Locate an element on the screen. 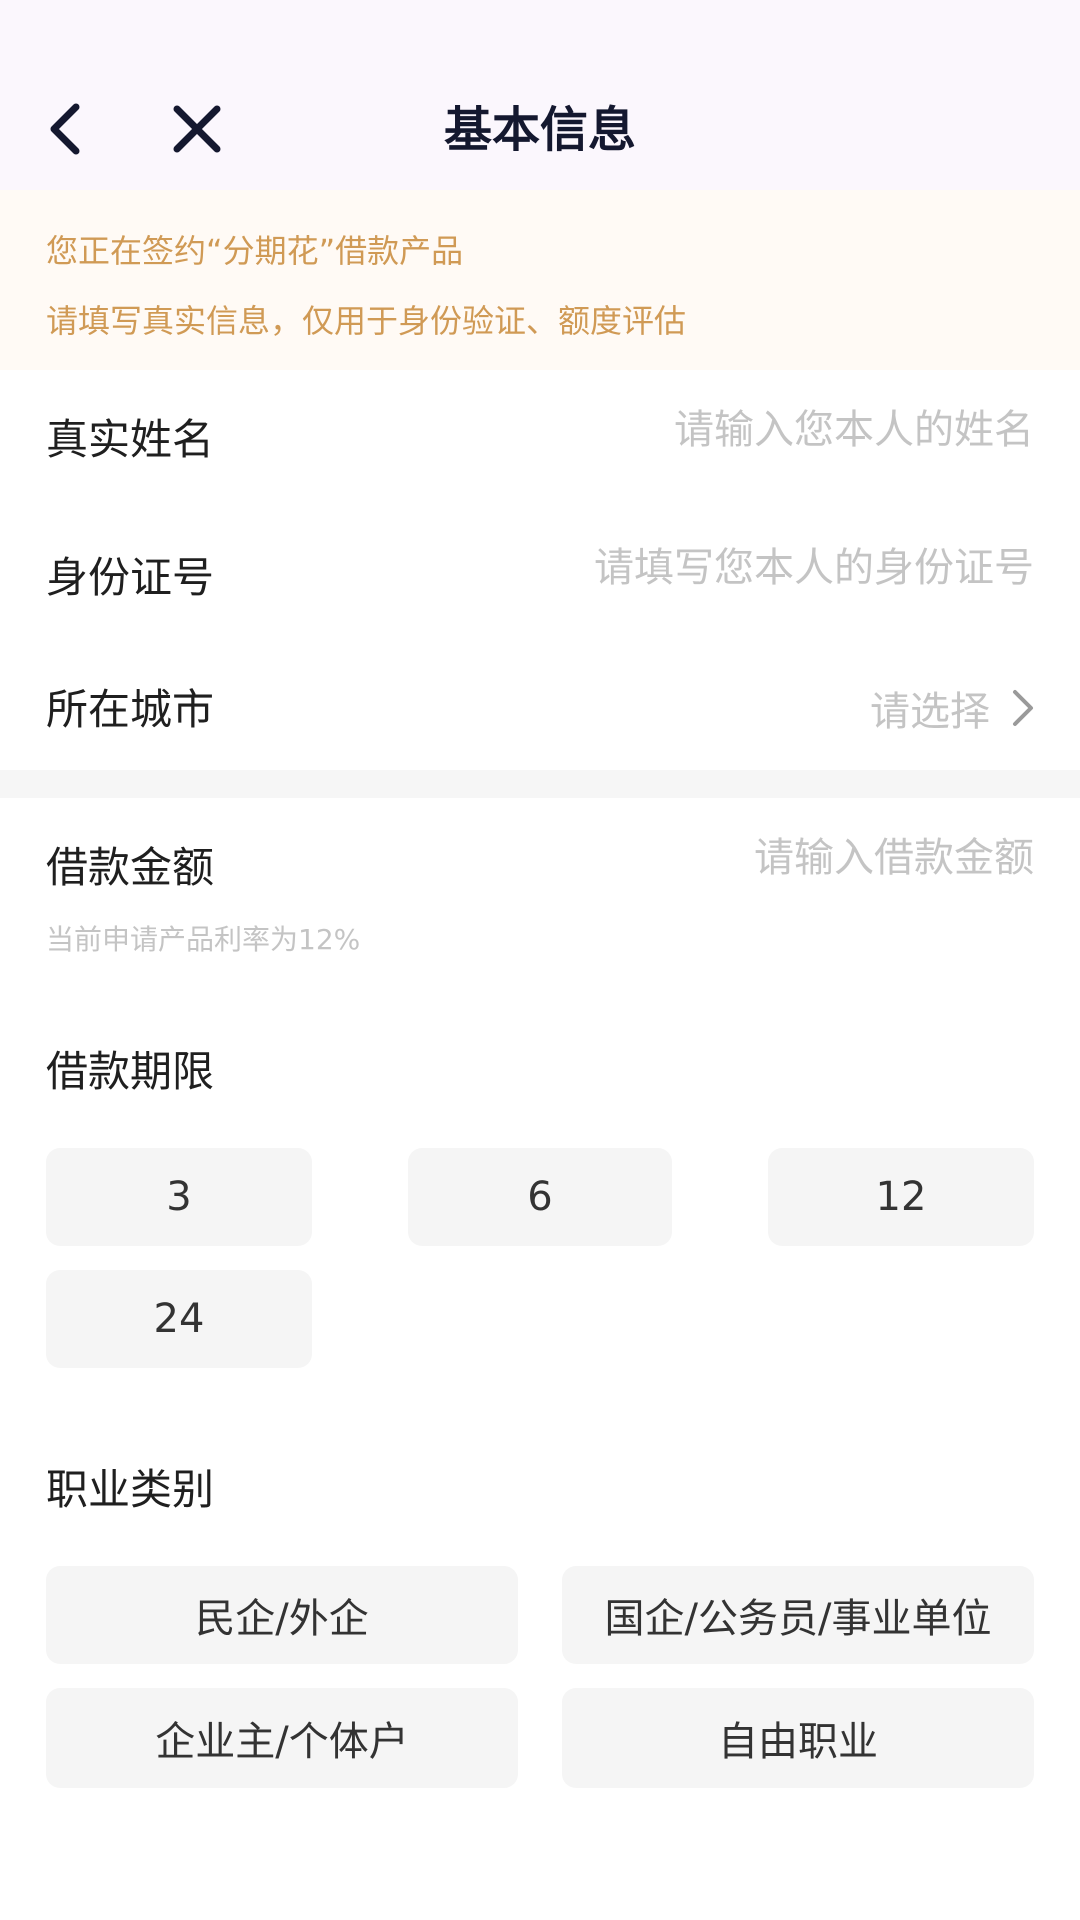  page-title: 基本信息 is located at coordinates (539, 130).